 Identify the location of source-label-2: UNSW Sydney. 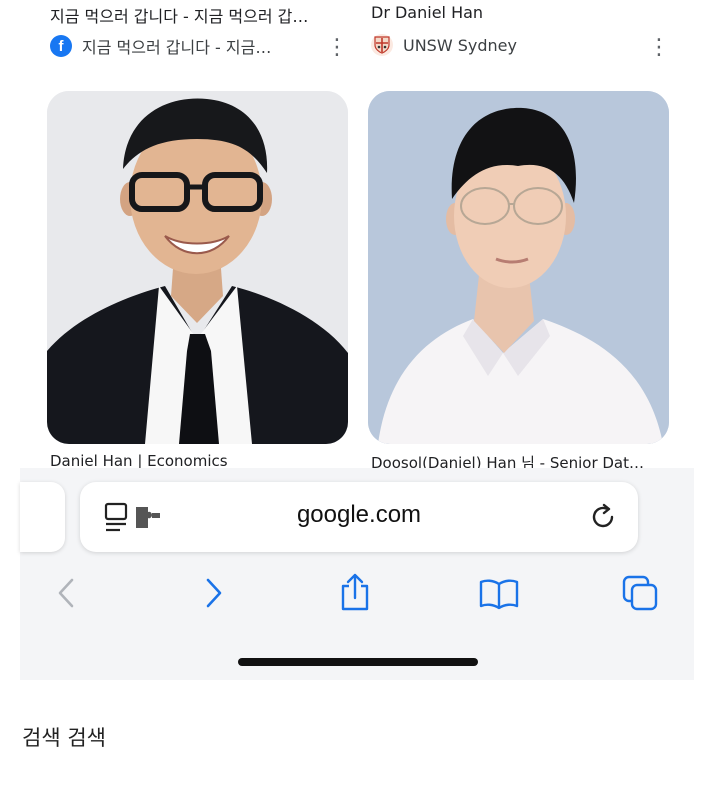
(460, 45).